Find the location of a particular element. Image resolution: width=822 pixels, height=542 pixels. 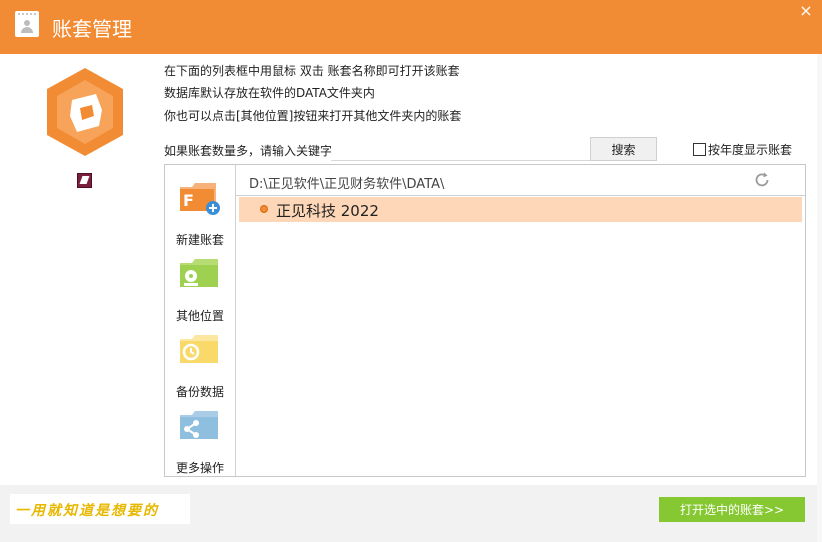

open-selected-ledger-button: 打开选中的账套>> is located at coordinates (732, 509).